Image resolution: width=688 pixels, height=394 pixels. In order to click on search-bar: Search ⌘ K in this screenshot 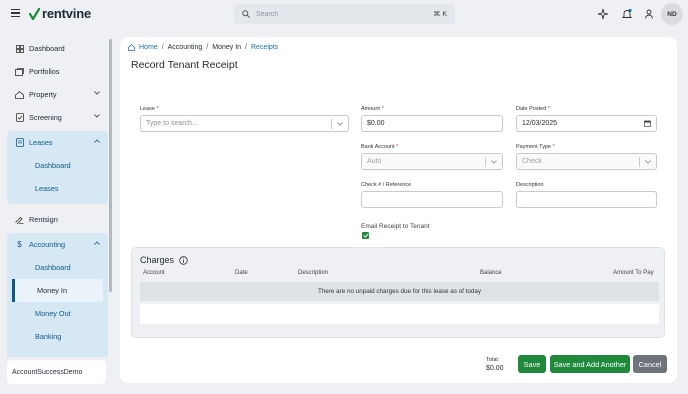, I will do `click(344, 14)`.